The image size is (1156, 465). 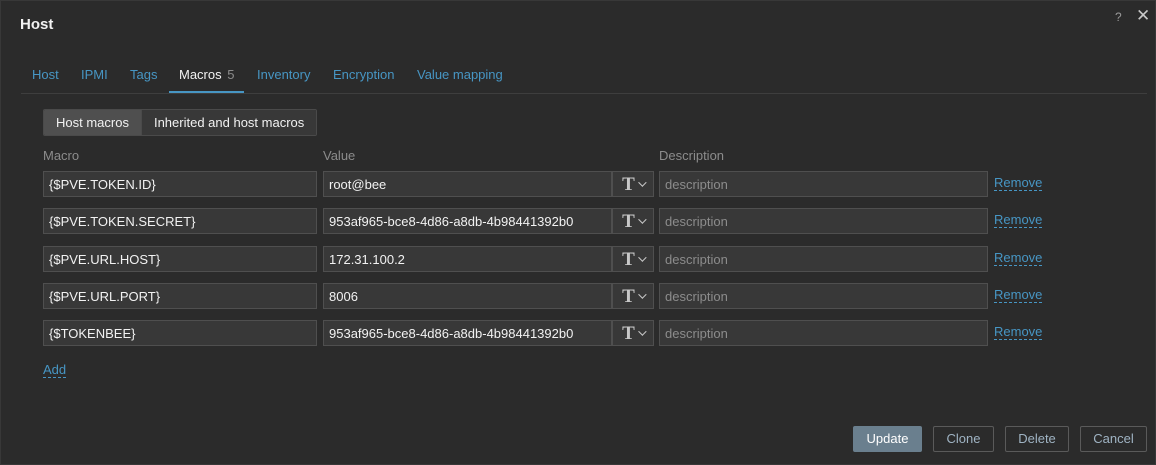 I want to click on tab-label: Value mapping, so click(x=460, y=74).